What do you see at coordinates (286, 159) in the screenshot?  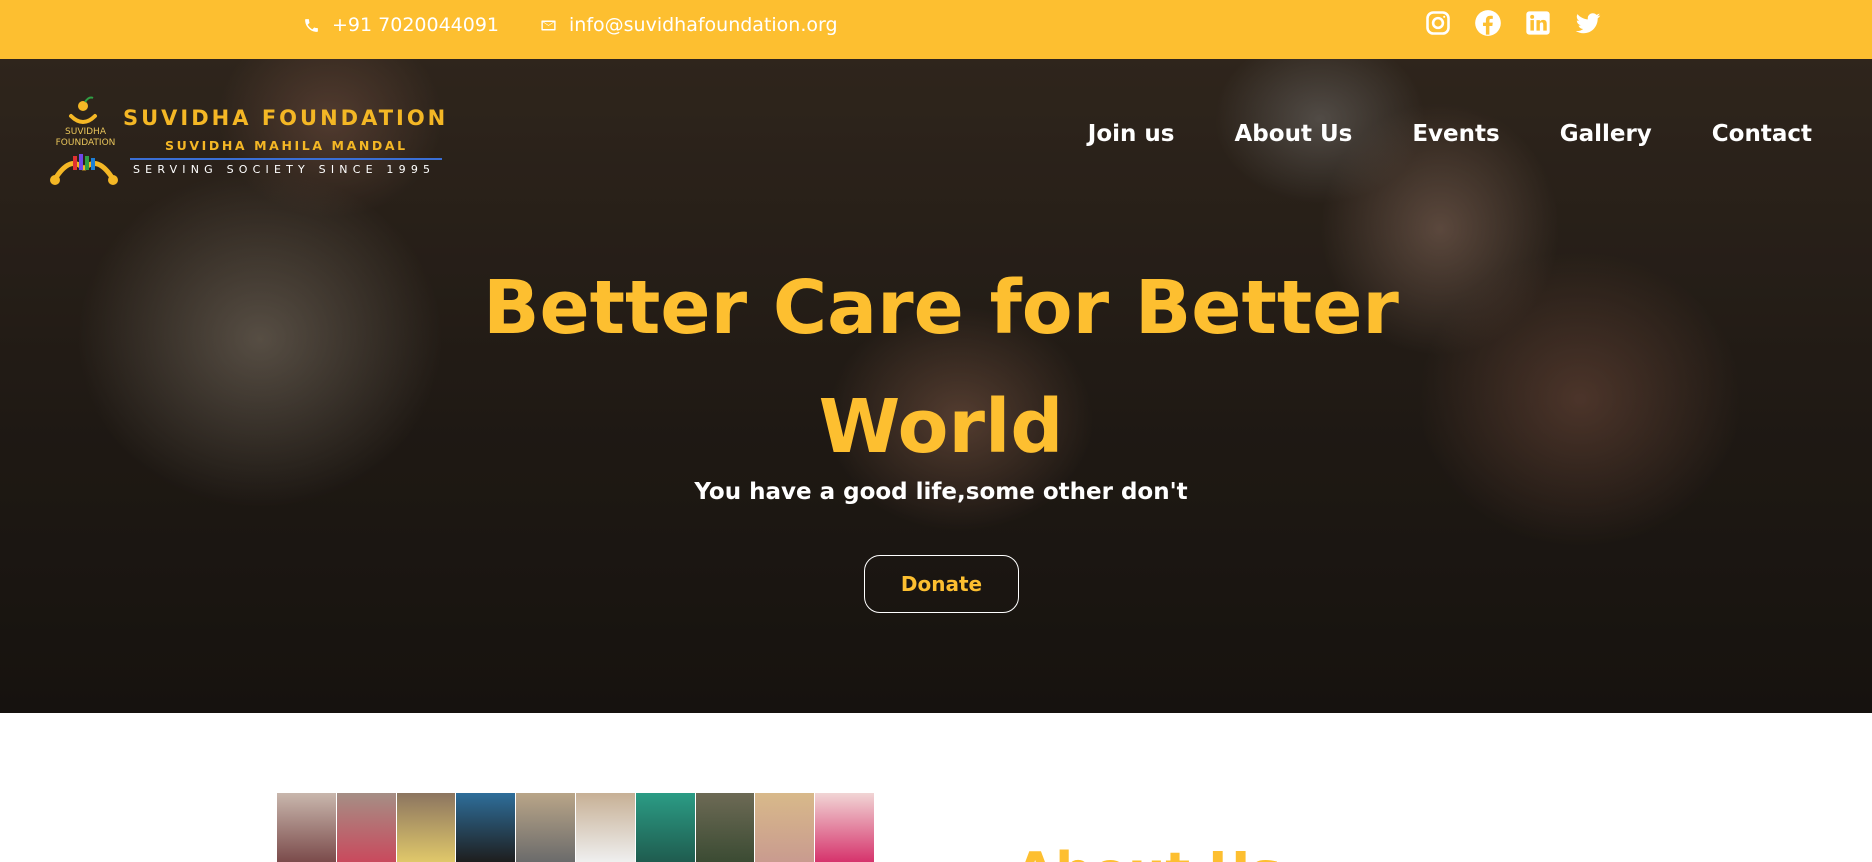 I see `logo-divider` at bounding box center [286, 159].